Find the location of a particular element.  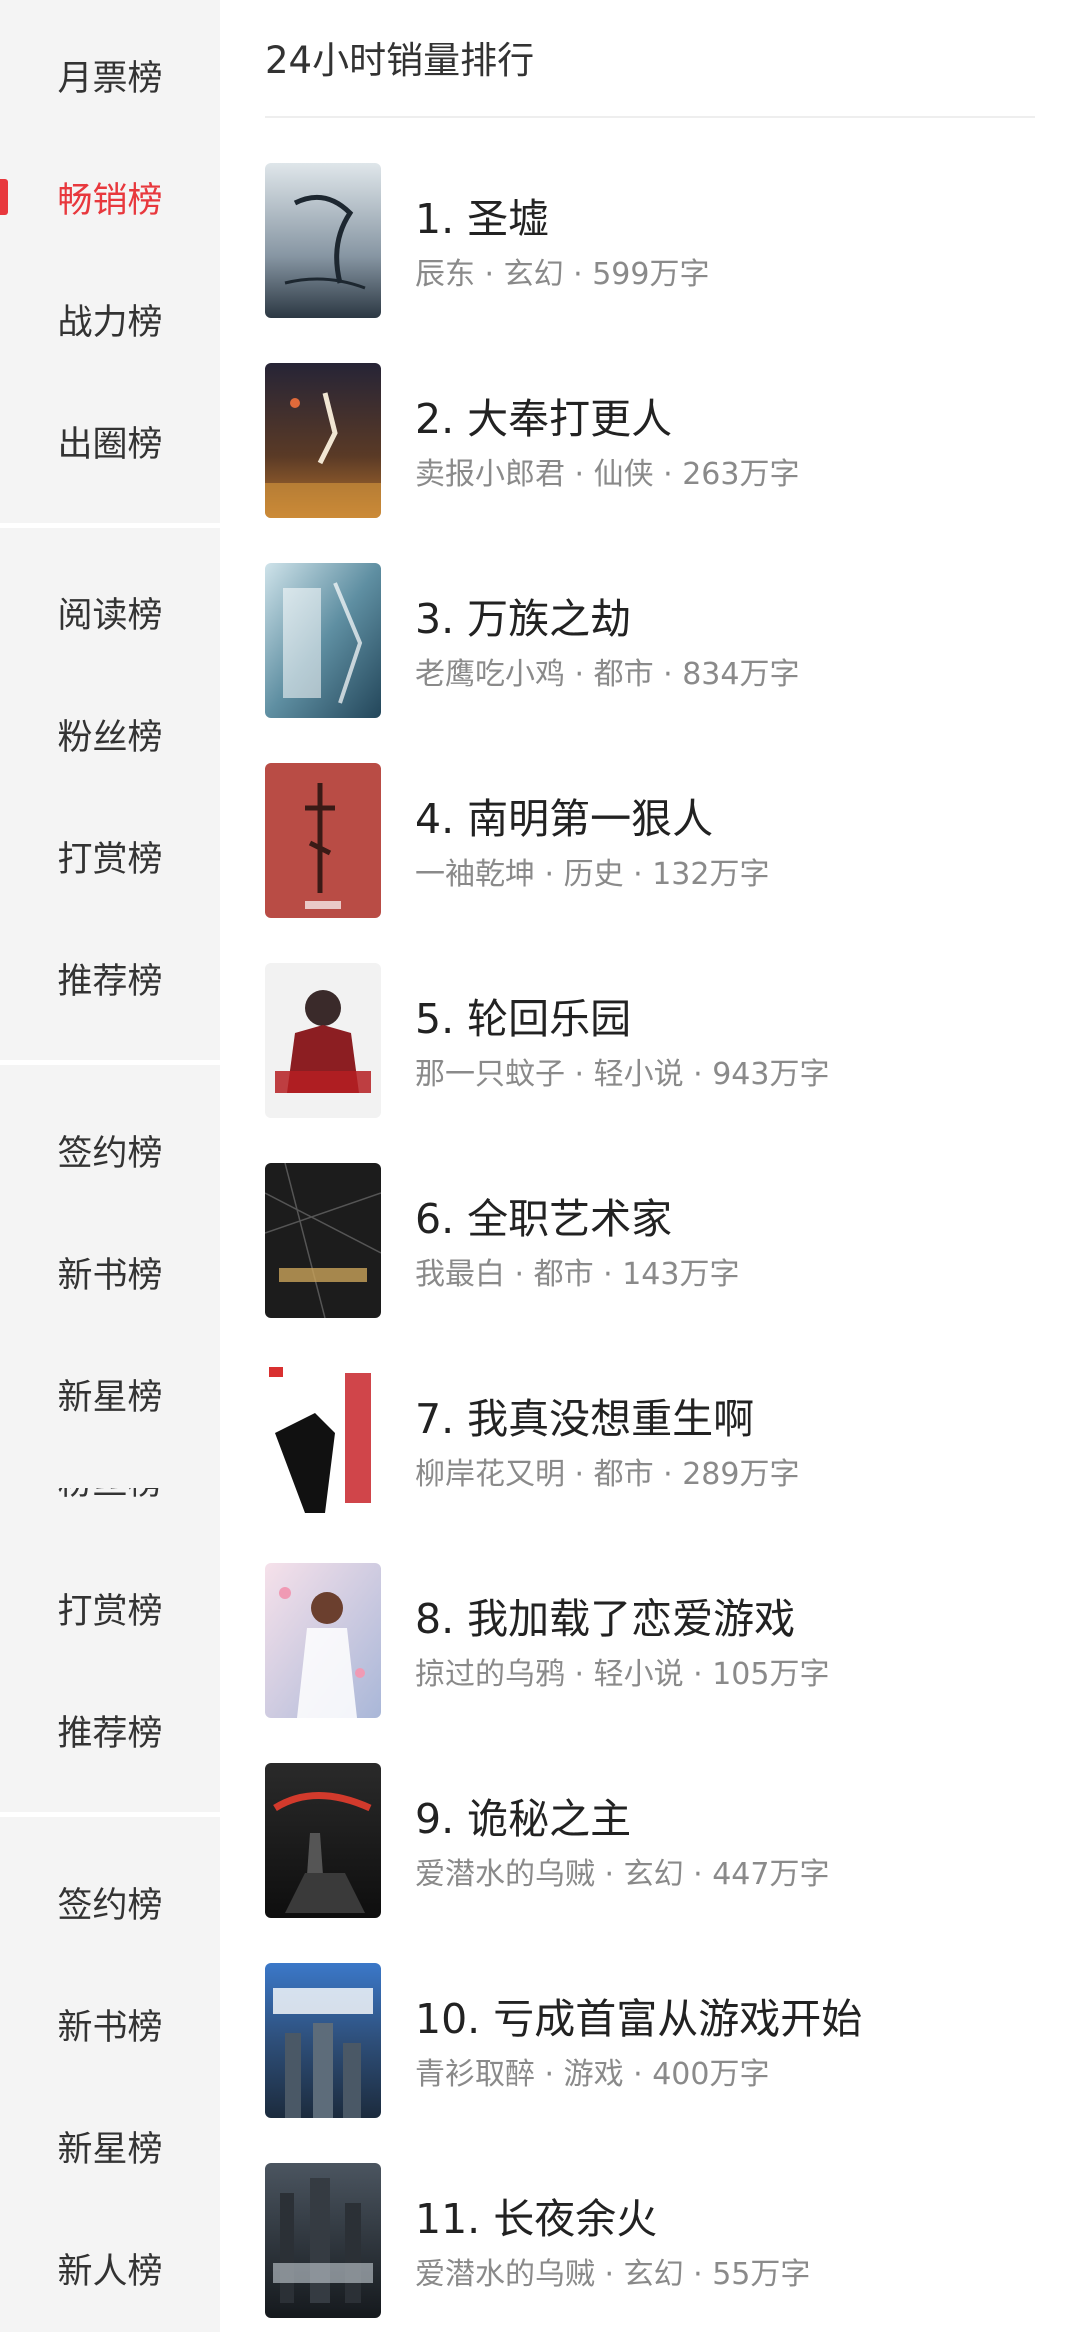

sidebar-item-newcomer: 新人榜 is located at coordinates (110, 2268).